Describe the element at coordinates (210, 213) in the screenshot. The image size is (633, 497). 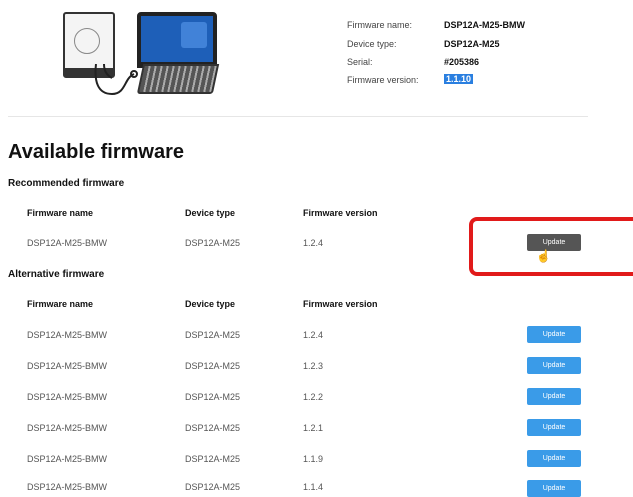
I see `column-header-device-type: Device type` at that location.